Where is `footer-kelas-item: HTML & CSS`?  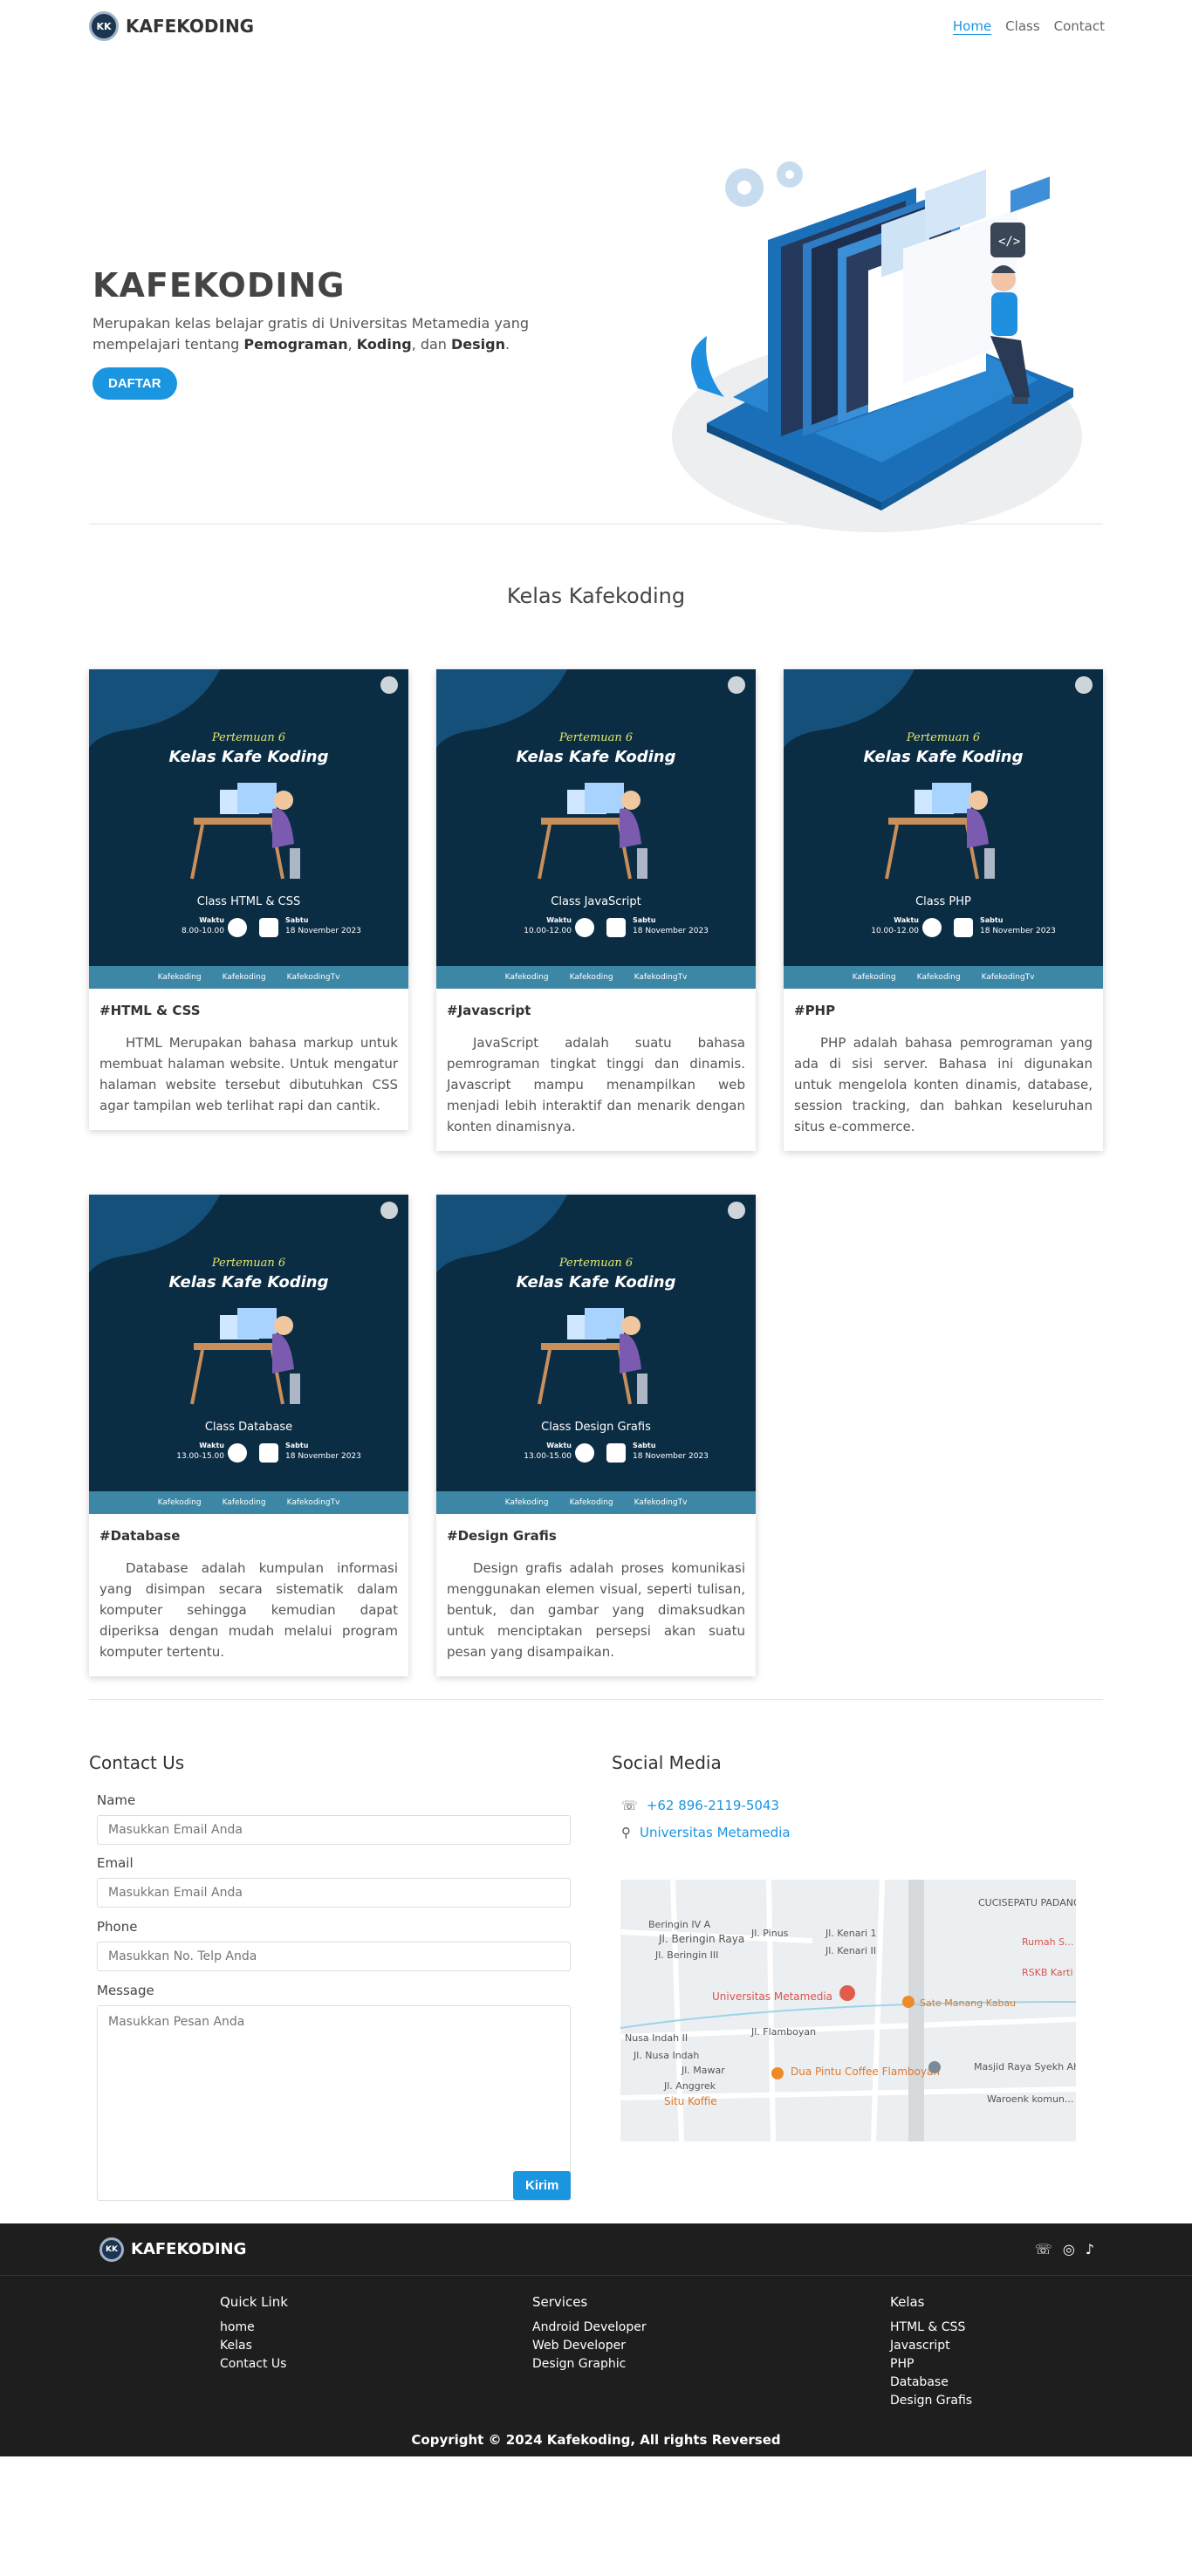 footer-kelas-item: HTML & CSS is located at coordinates (931, 2328).